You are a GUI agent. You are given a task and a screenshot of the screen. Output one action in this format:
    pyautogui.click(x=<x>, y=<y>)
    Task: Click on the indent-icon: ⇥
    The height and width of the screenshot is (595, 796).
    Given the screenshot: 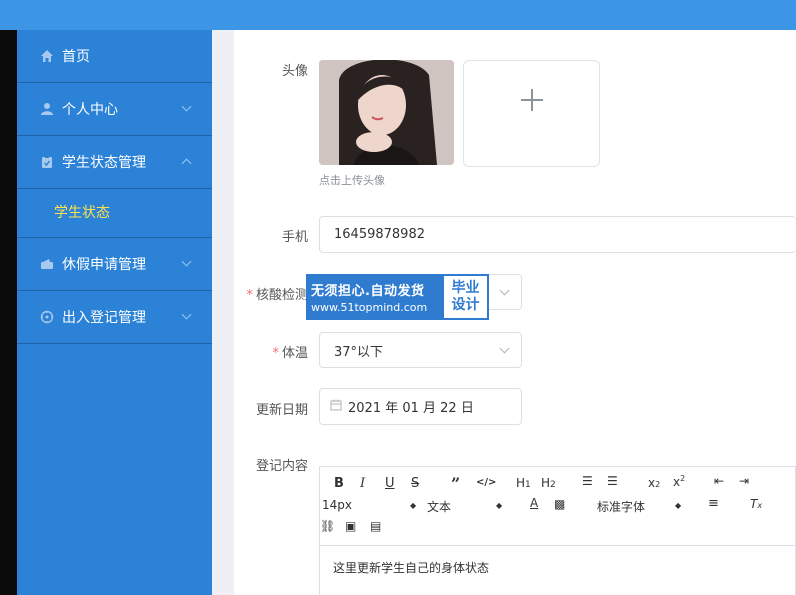 What is the action you would take?
    pyautogui.click(x=744, y=481)
    